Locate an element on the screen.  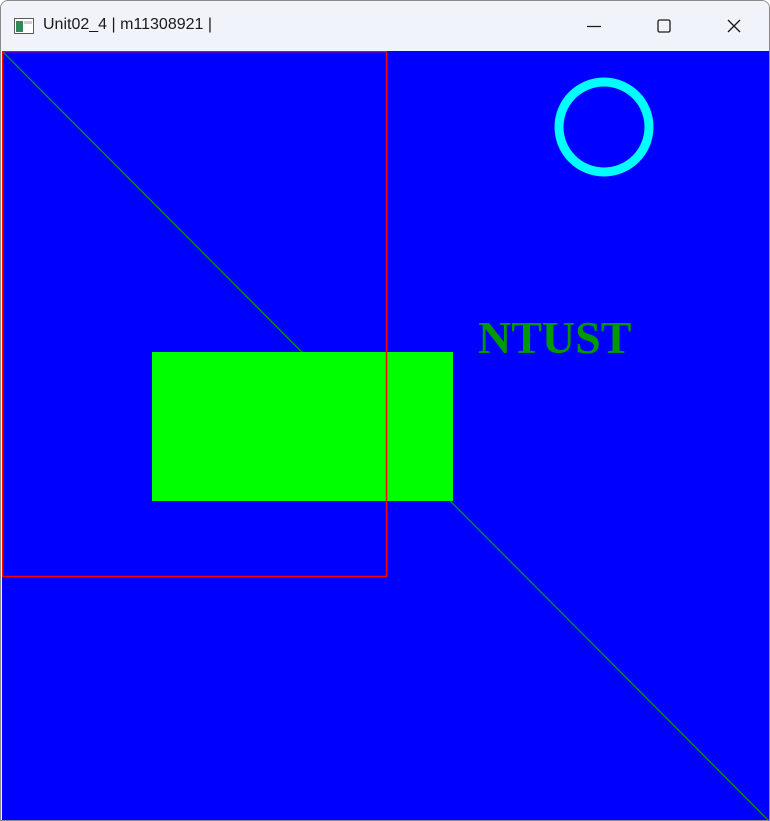
close-icon is located at coordinates (734, 26).